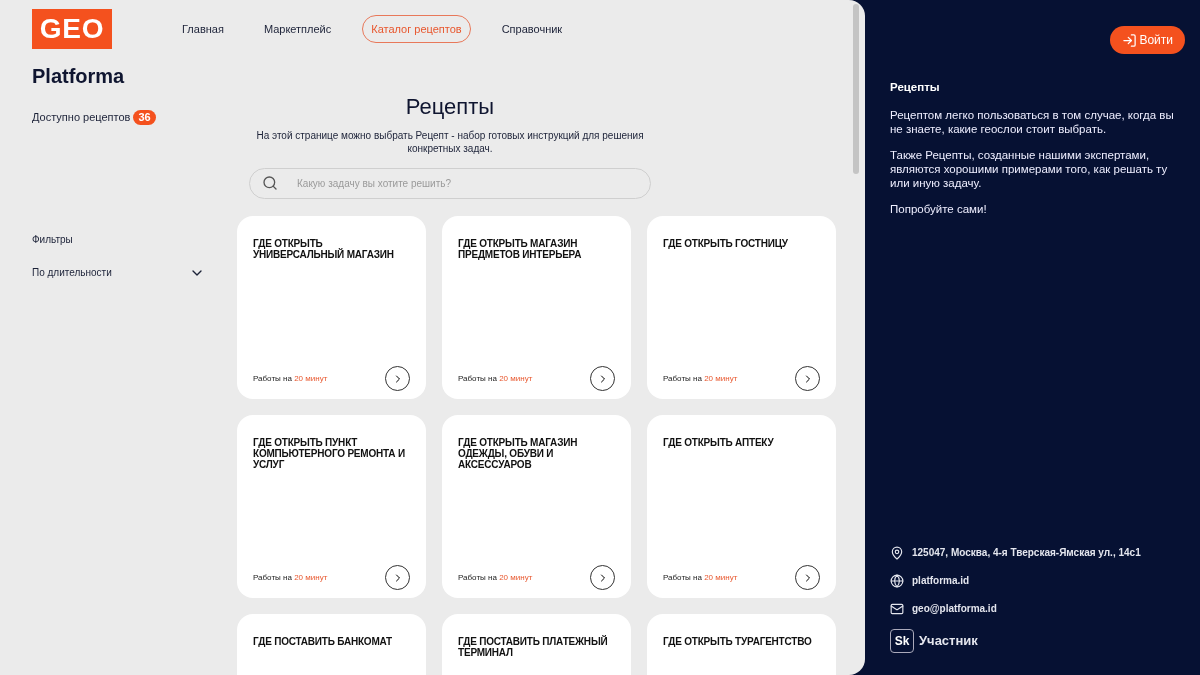 The height and width of the screenshot is (675, 1200). What do you see at coordinates (536, 307) in the screenshot?
I see `recipe-card: ГДЕ ОТКРЫТЬ МАГАЗИН ПРЕДМЕТОВ ИНТЕРЬЕРА Работы на 20 минут` at bounding box center [536, 307].